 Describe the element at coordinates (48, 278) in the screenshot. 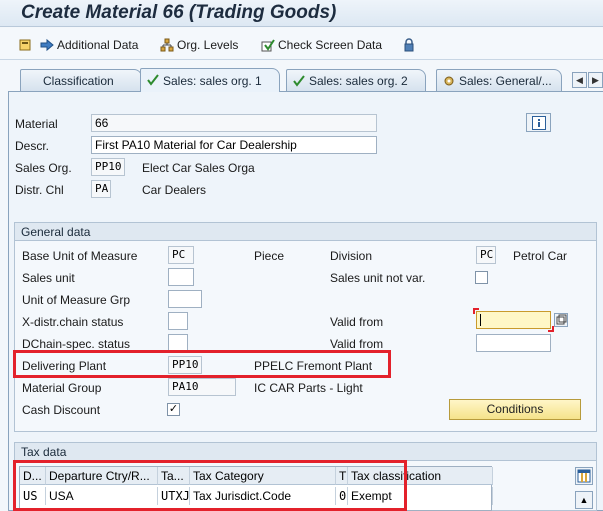

I see `sales-unit-label: Sales unit` at that location.